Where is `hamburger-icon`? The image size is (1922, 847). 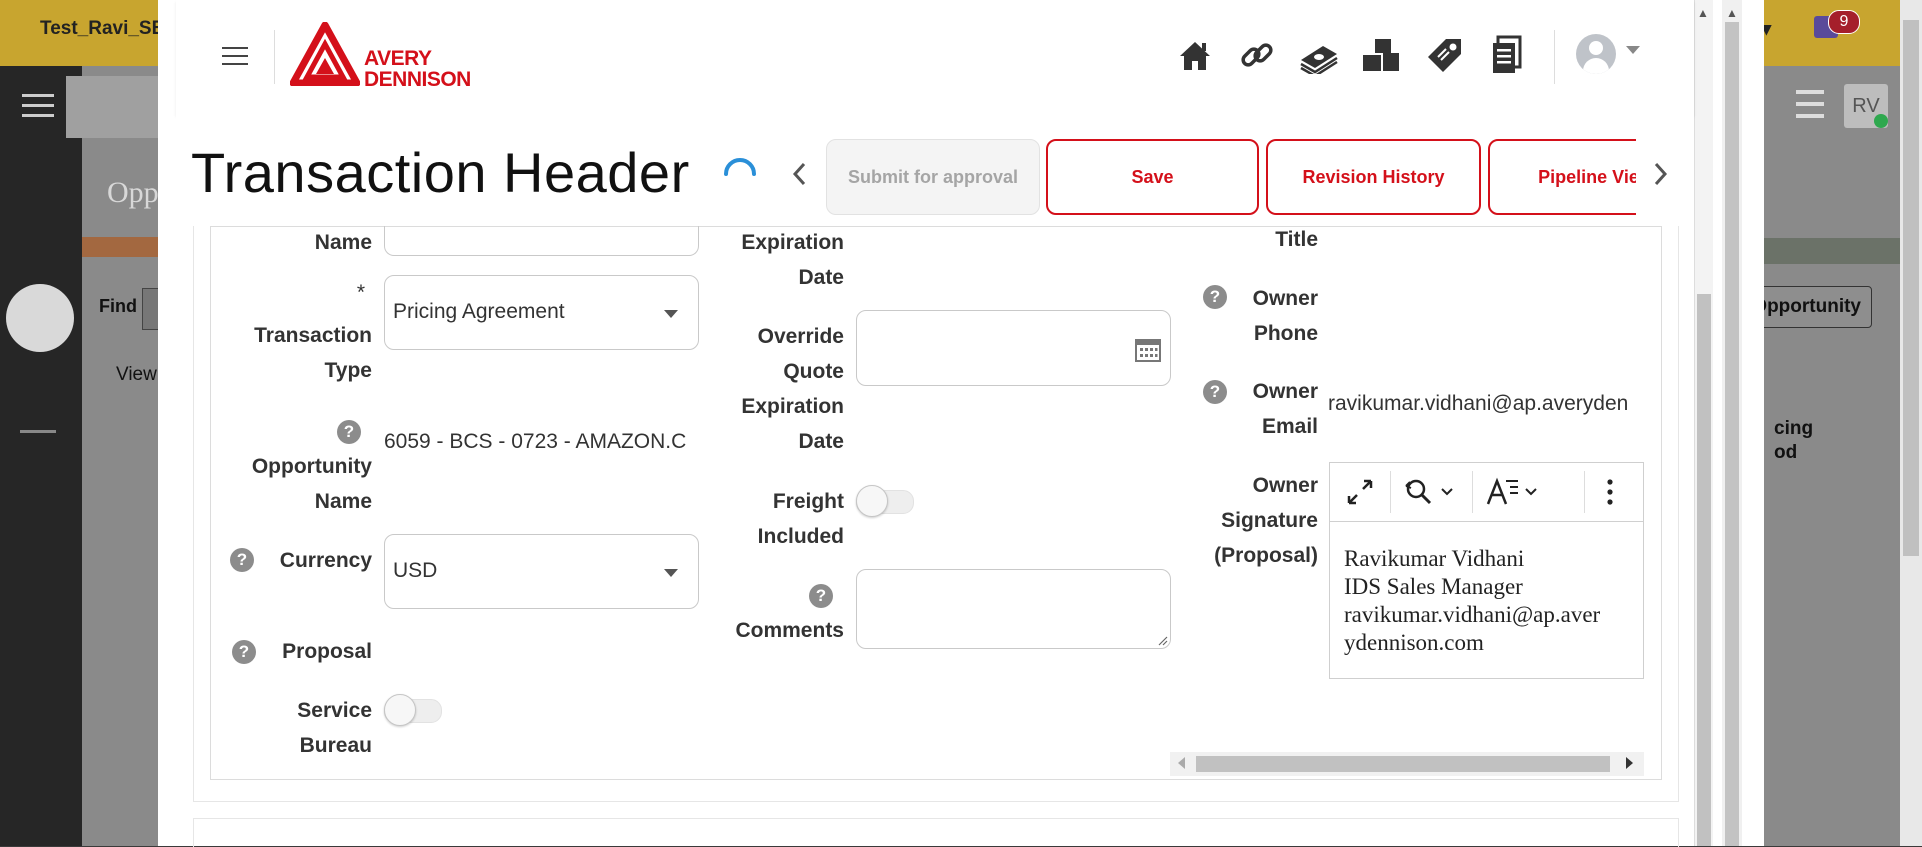
hamburger-icon is located at coordinates (235, 56).